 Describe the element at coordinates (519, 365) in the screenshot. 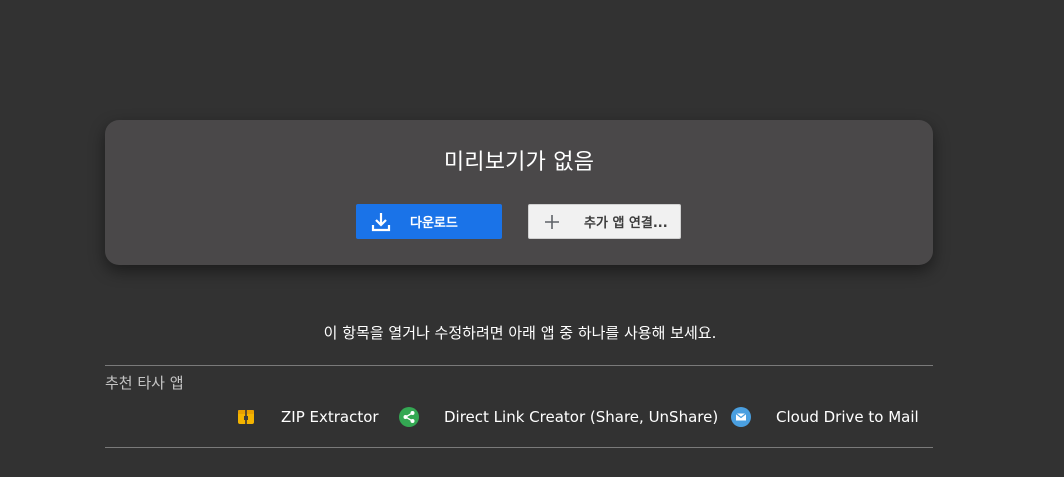

I see `top-divider` at that location.